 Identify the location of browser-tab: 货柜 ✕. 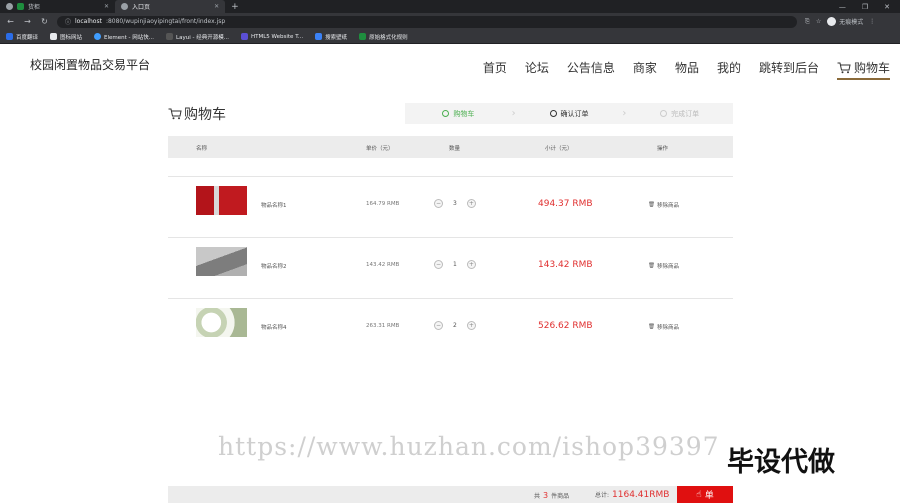
(57, 6).